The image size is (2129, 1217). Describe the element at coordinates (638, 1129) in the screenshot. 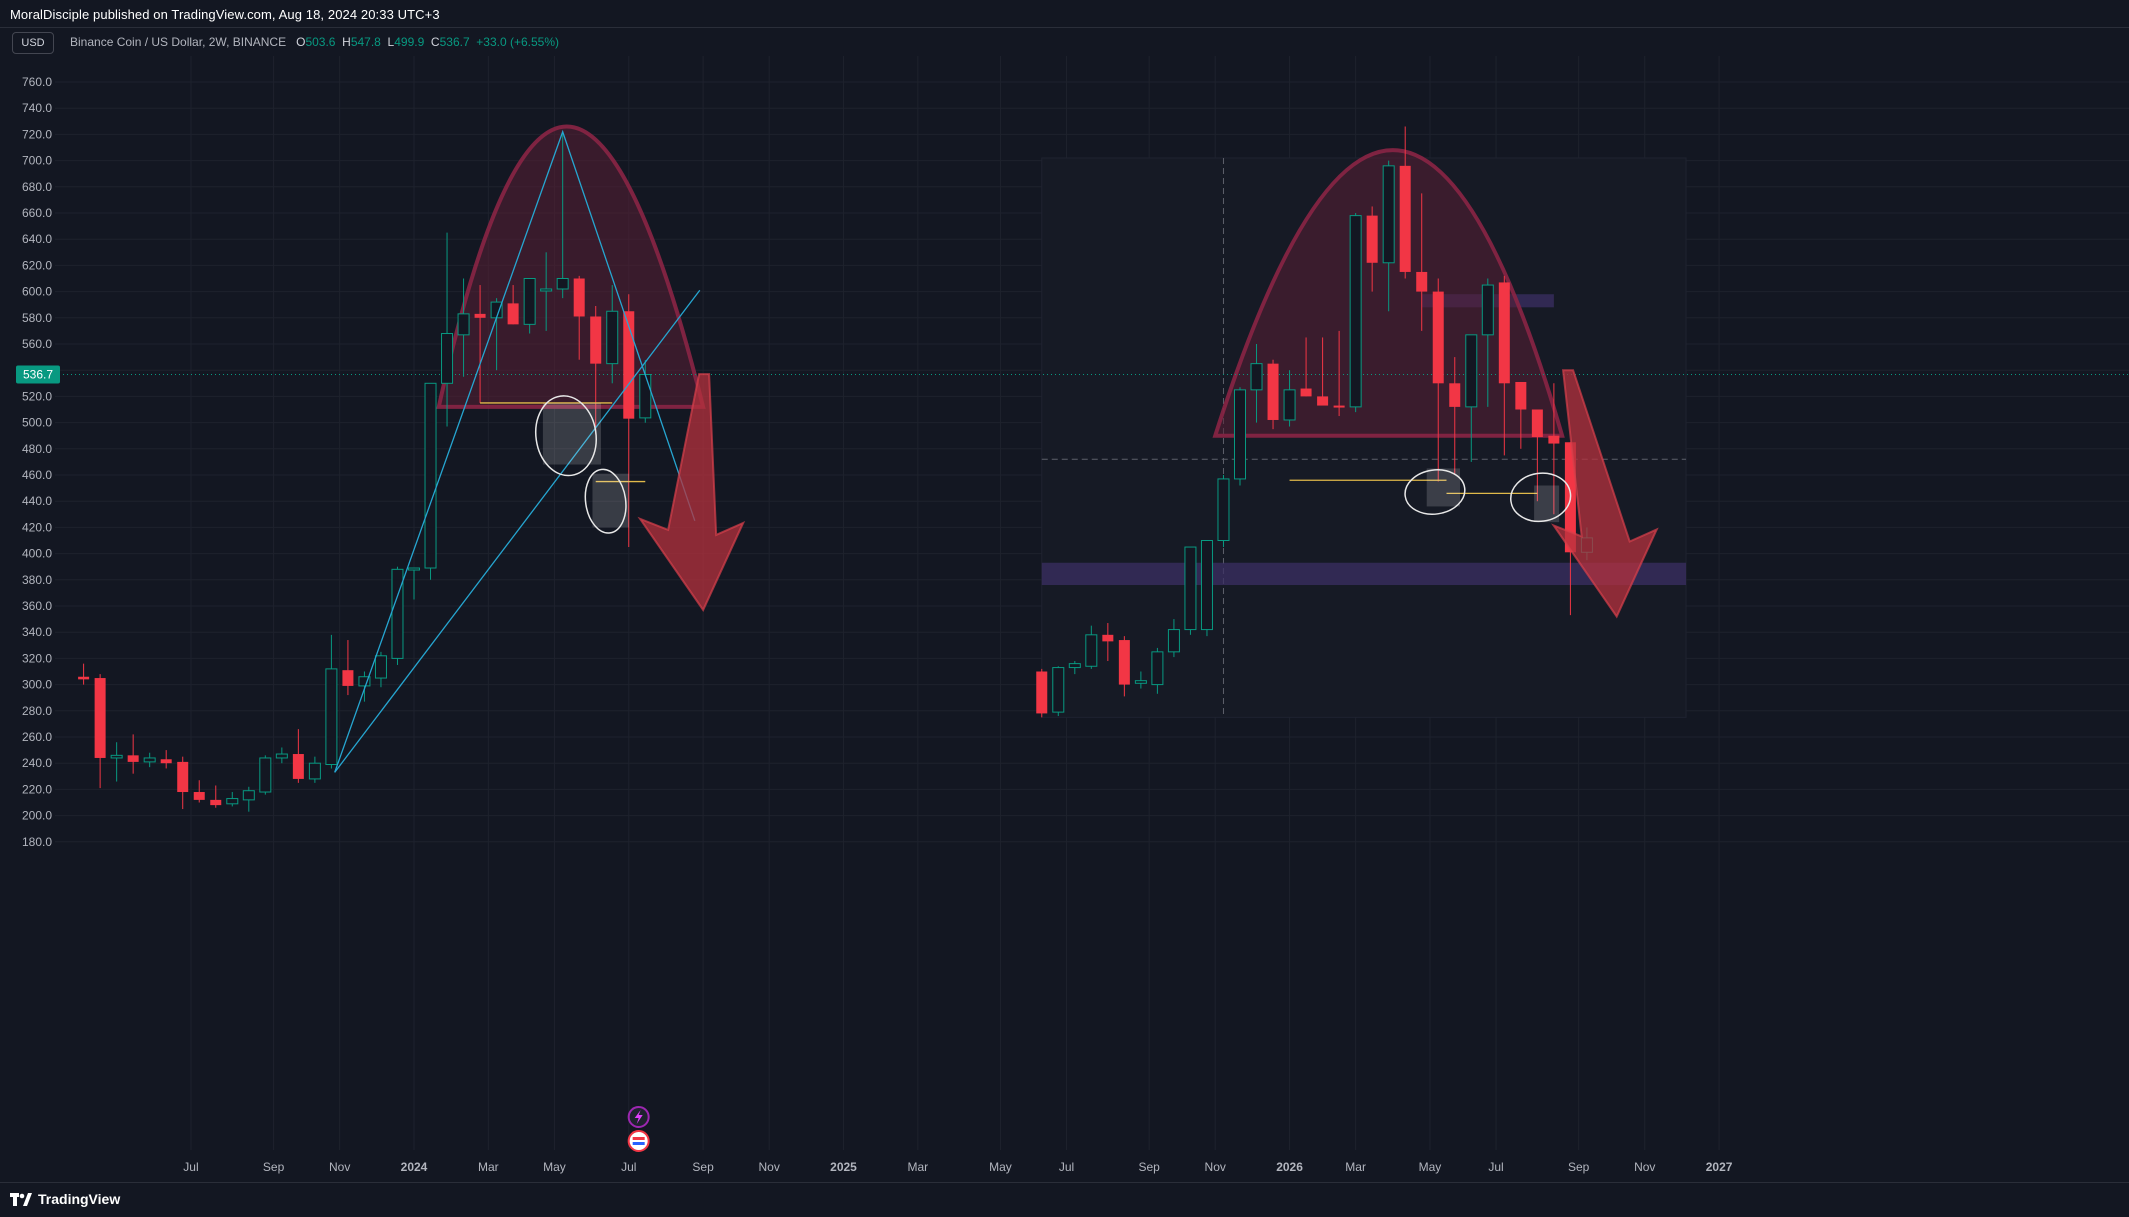

I see `event-icons` at that location.